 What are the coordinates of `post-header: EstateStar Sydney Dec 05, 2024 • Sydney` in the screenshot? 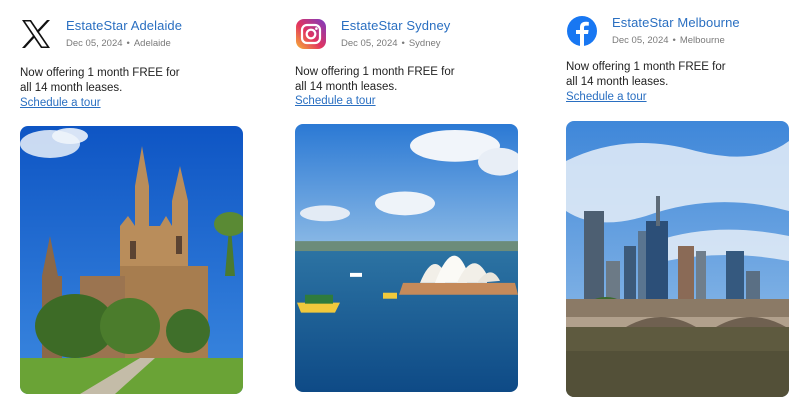 It's located at (407, 36).